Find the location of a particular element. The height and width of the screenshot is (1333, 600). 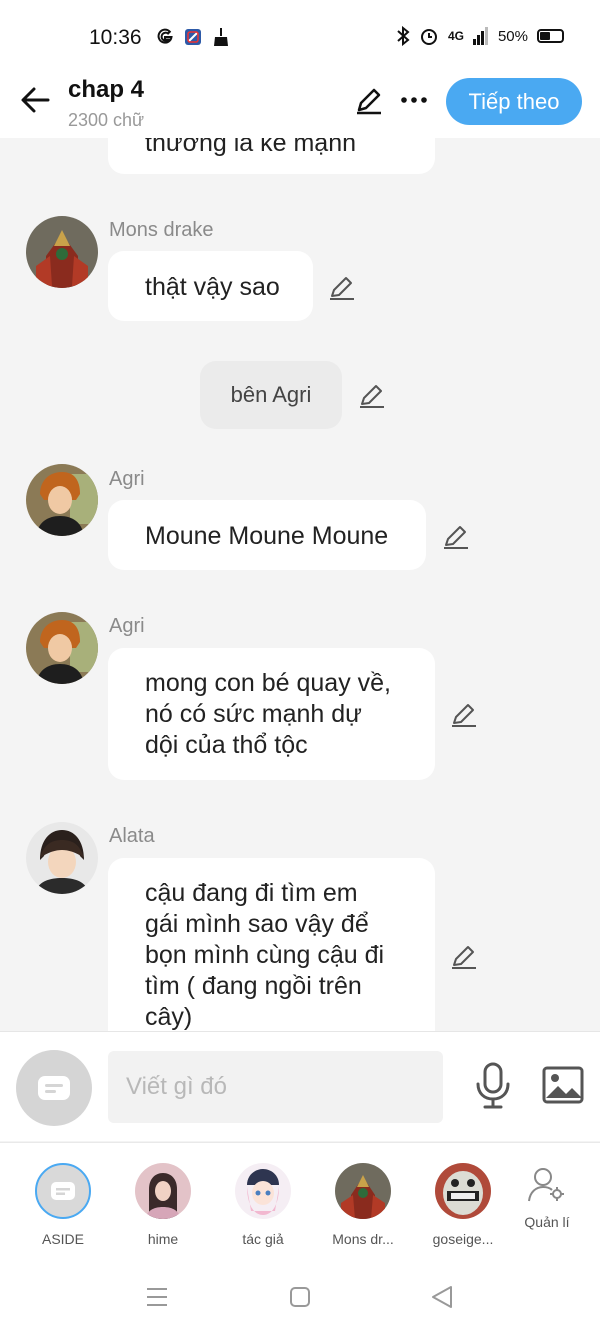

character-hime: hime is located at coordinates (163, 1205).